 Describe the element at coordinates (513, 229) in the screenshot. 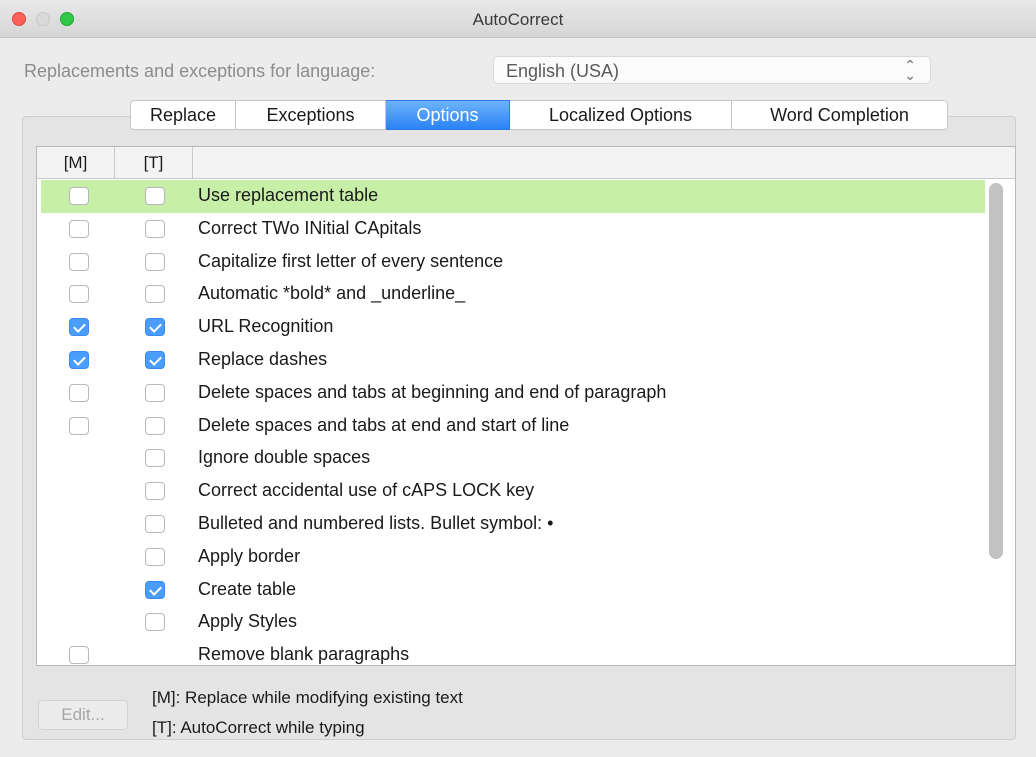

I see `list-item: Correct TWo INitial CApitals` at that location.